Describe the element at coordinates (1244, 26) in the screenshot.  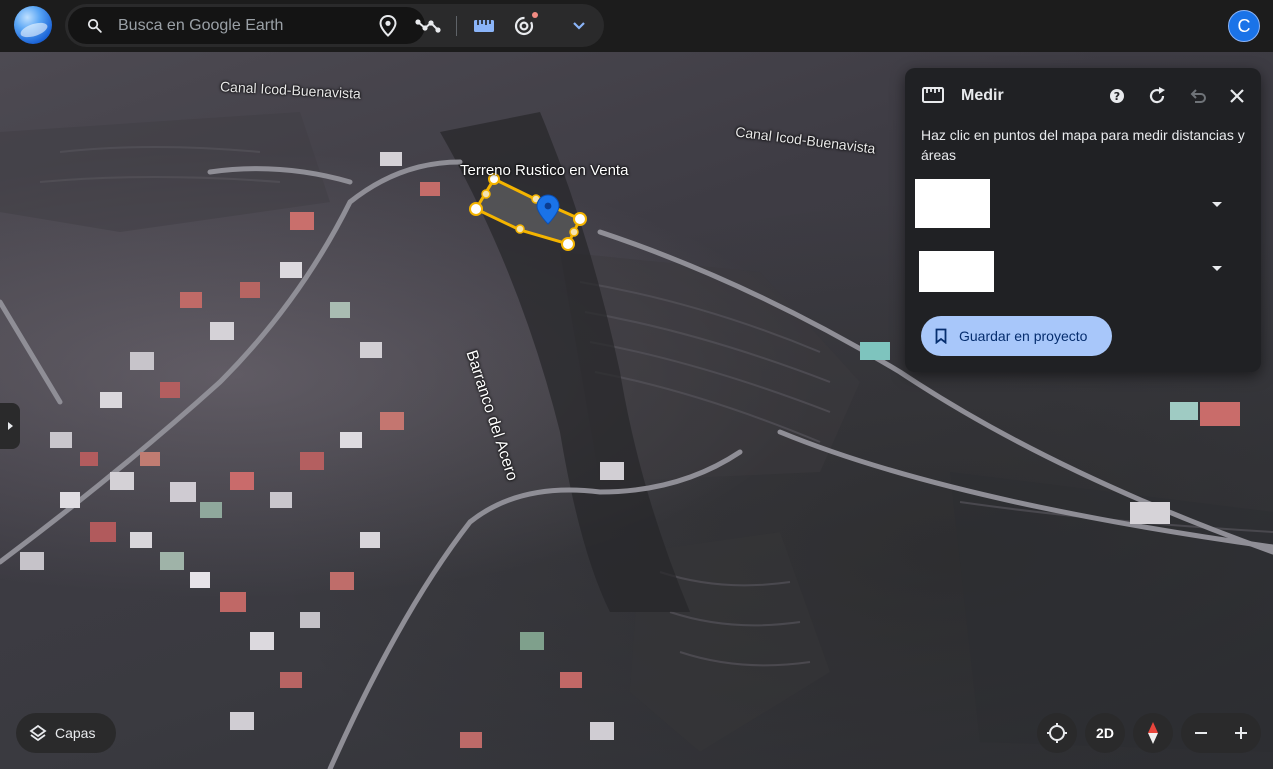
I see `account-avatar: C` at that location.